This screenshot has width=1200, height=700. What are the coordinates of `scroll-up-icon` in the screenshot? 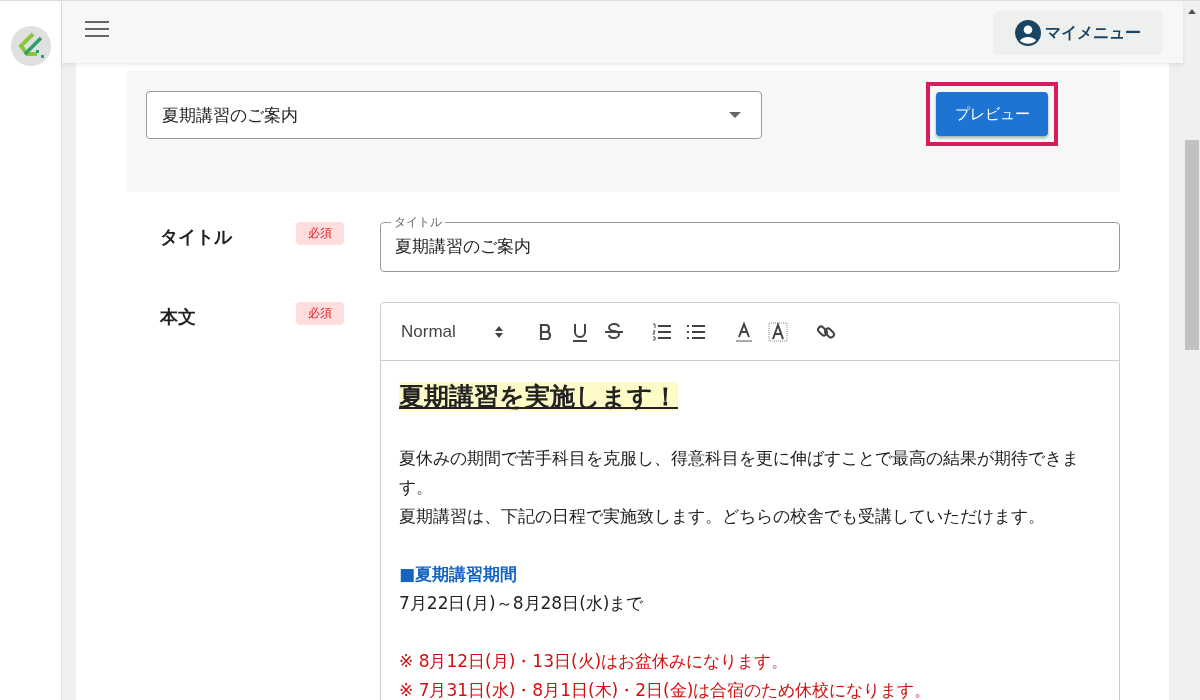 It's located at (1191, 11).